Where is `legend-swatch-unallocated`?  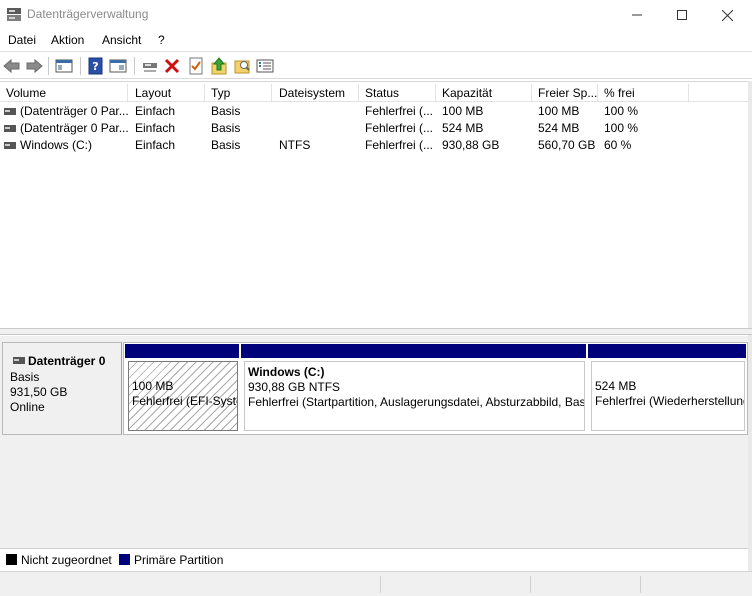 legend-swatch-unallocated is located at coordinates (11, 559).